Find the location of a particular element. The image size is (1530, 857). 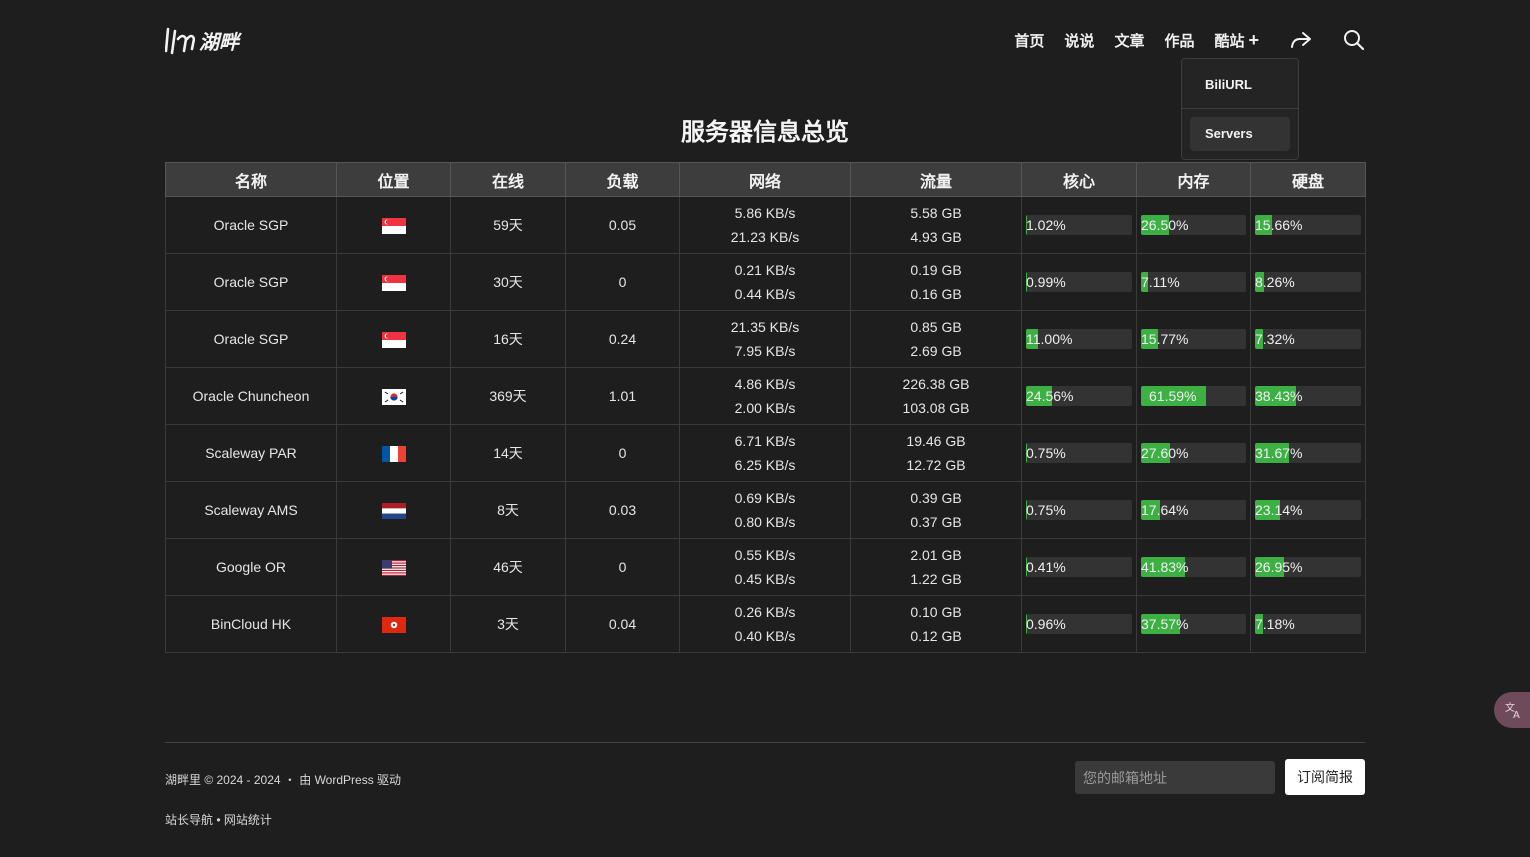

network-down: 6.25 KB/s is located at coordinates (765, 465).